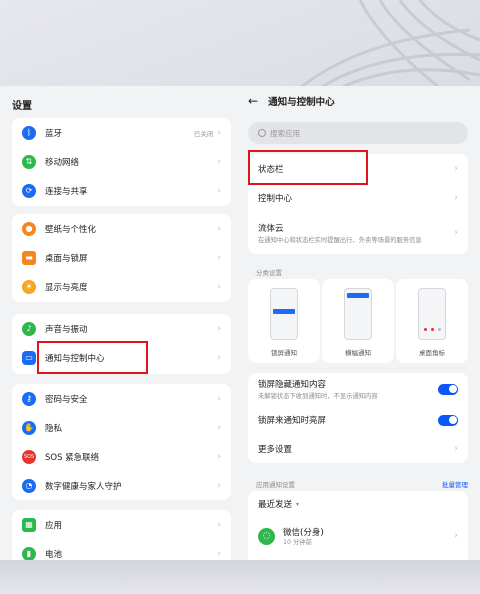 The width and height of the screenshot is (480, 594). What do you see at coordinates (284, 353) in the screenshot?
I see `thumb-label: 锁屏通知` at bounding box center [284, 353].